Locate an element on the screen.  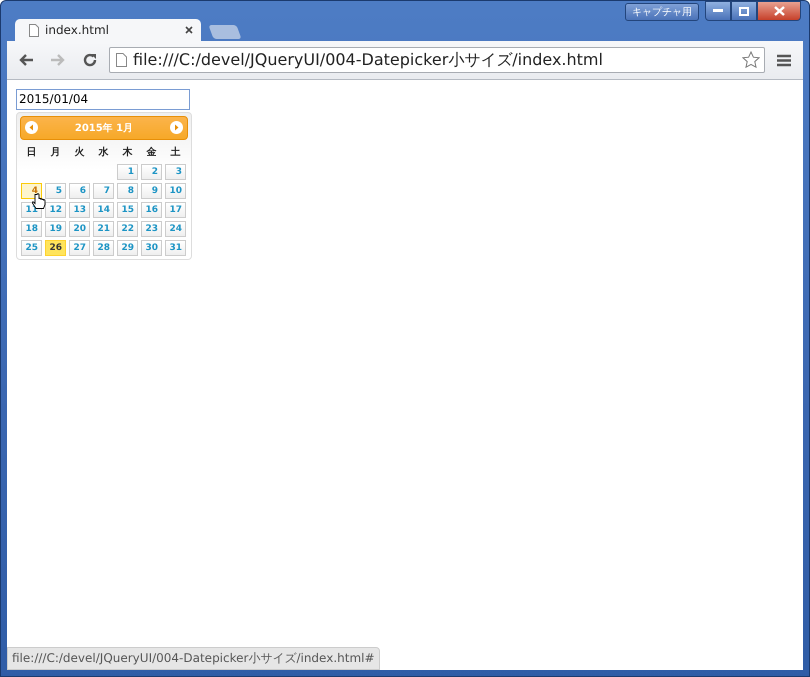
day-cell: 3 is located at coordinates (175, 172).